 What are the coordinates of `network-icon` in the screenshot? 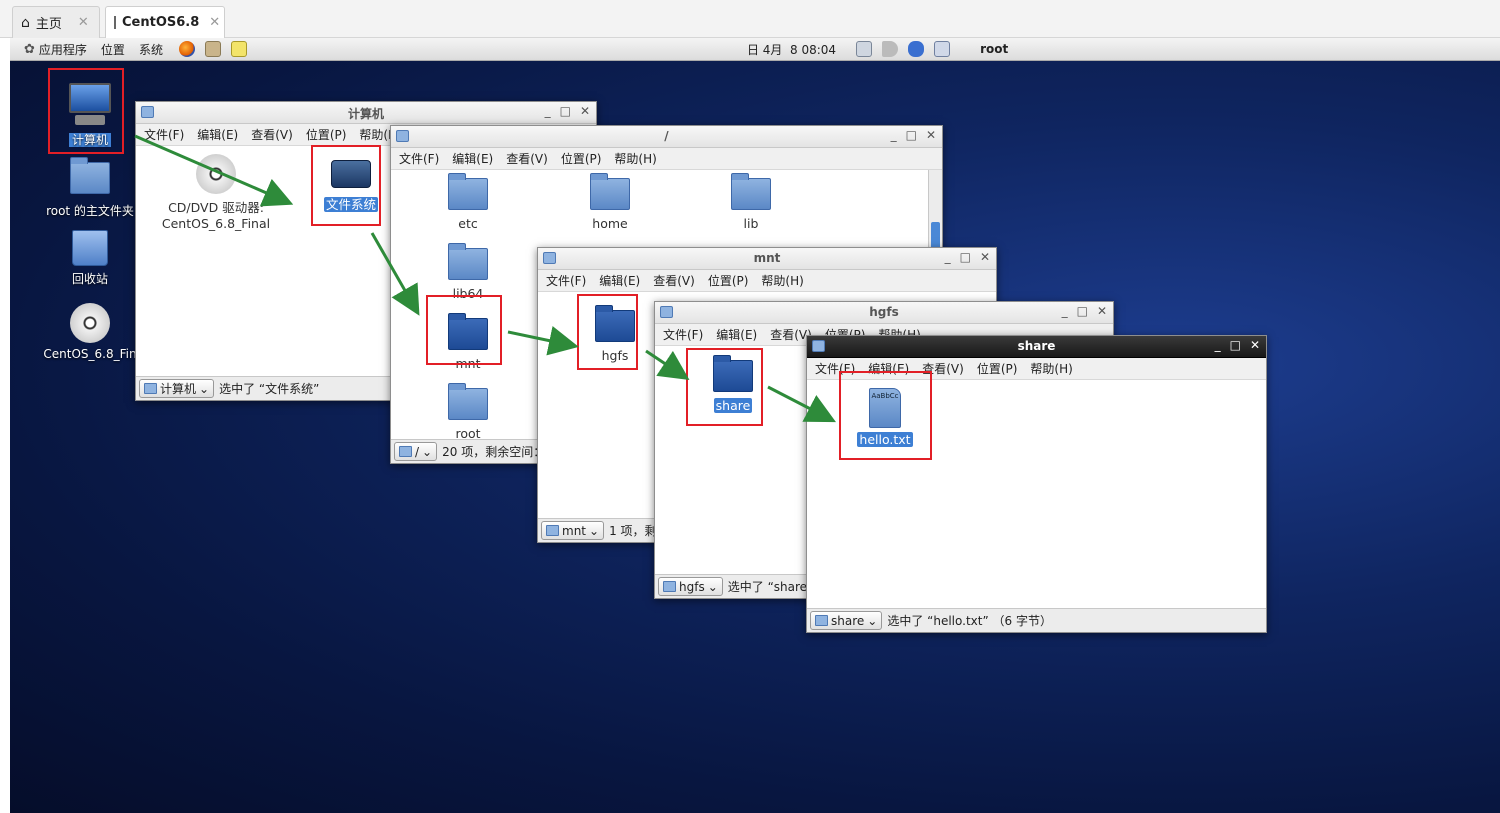 It's located at (864, 49).